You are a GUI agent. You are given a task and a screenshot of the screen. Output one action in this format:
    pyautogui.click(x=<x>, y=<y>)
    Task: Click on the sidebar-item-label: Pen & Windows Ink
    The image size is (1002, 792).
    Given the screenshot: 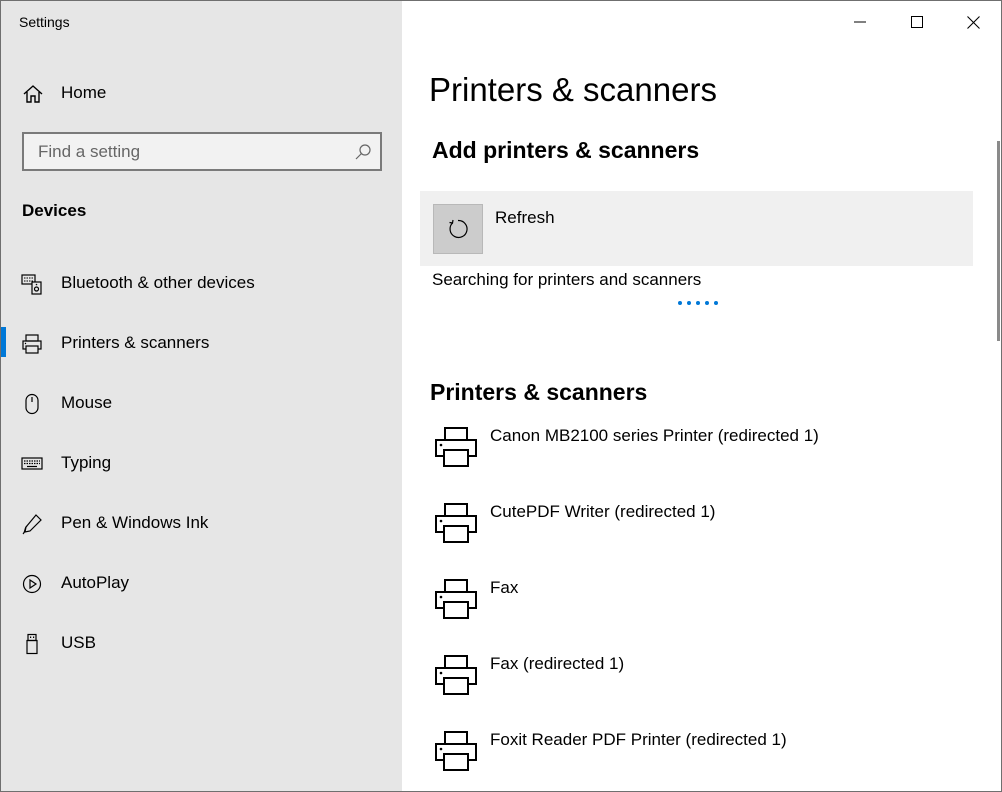 What is the action you would take?
    pyautogui.click(x=135, y=522)
    